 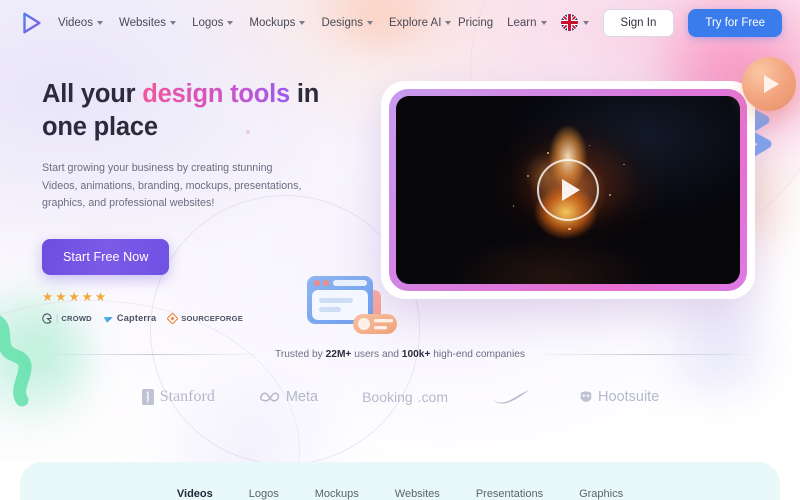 I want to click on nav-item-logos: Logos, so click(x=213, y=22).